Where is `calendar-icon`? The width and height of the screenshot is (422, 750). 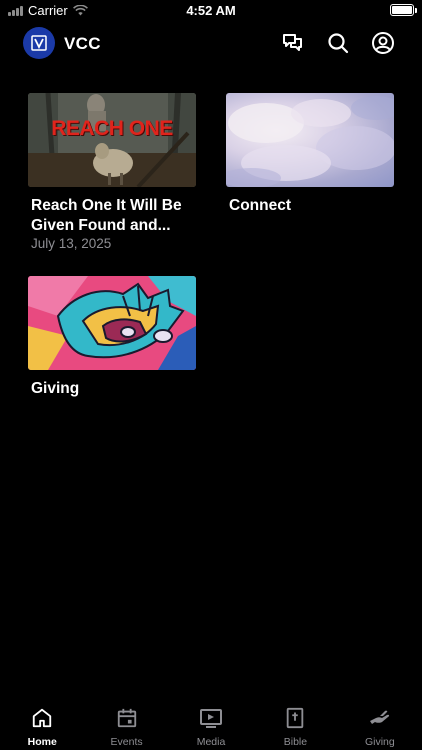 calendar-icon is located at coordinates (127, 718).